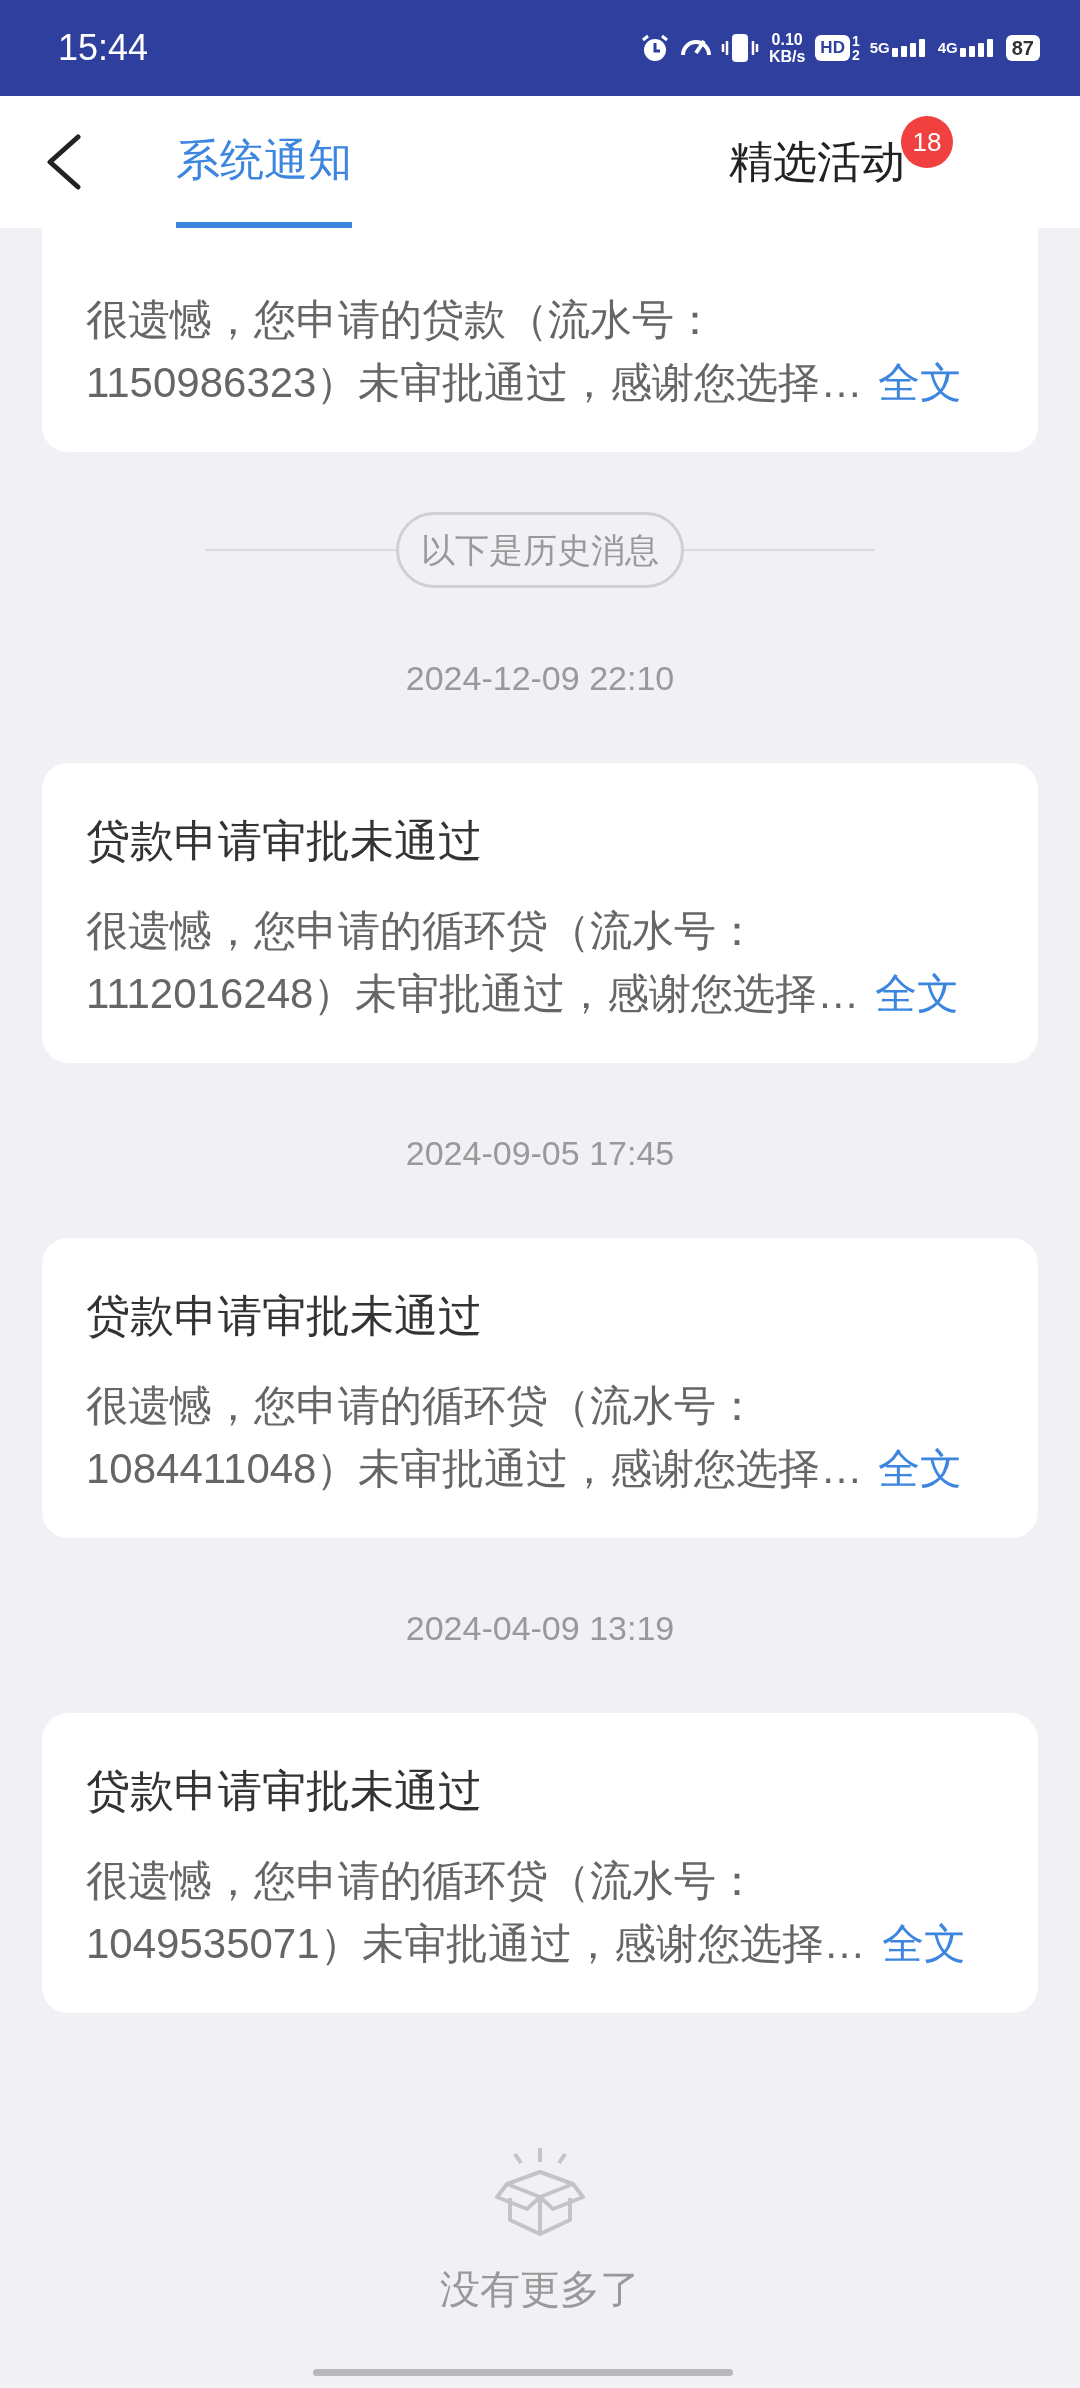 The height and width of the screenshot is (2388, 1080). What do you see at coordinates (832, 48) in the screenshot?
I see `hd-badge: HD` at bounding box center [832, 48].